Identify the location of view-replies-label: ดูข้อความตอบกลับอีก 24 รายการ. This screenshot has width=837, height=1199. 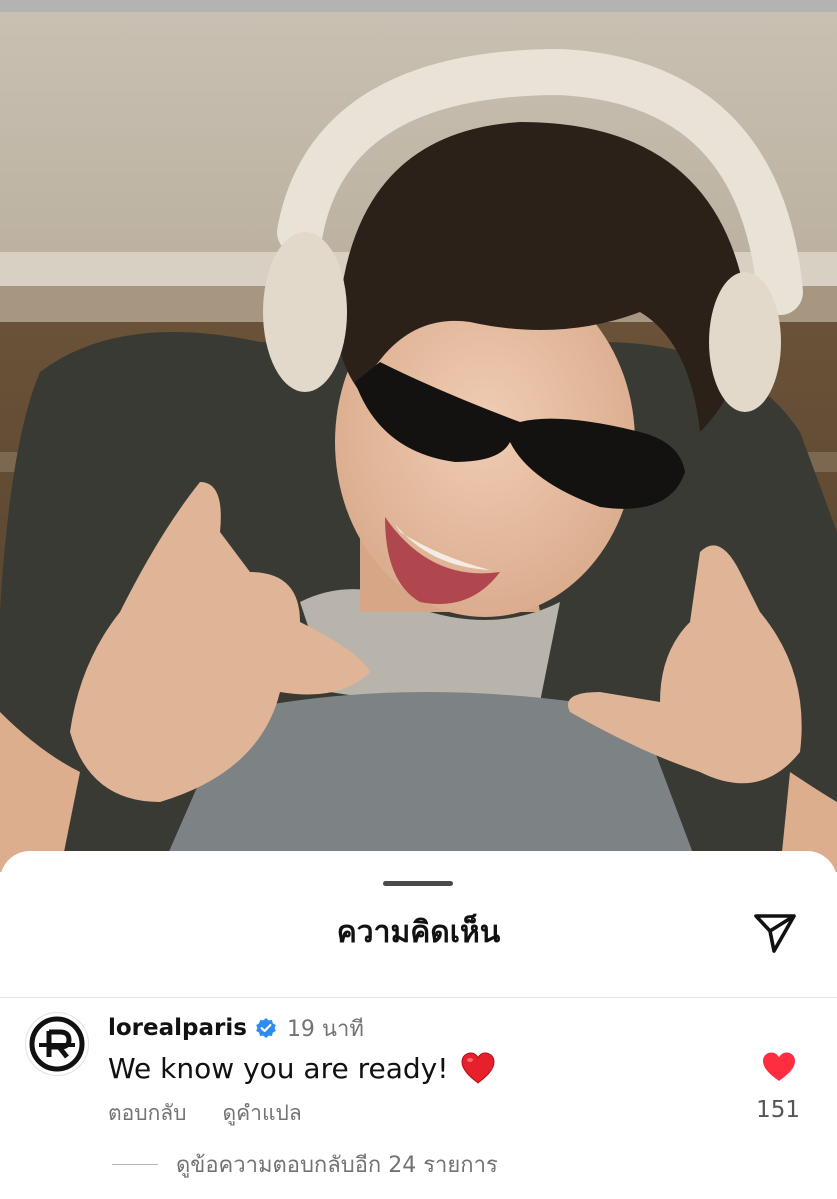
(337, 1165).